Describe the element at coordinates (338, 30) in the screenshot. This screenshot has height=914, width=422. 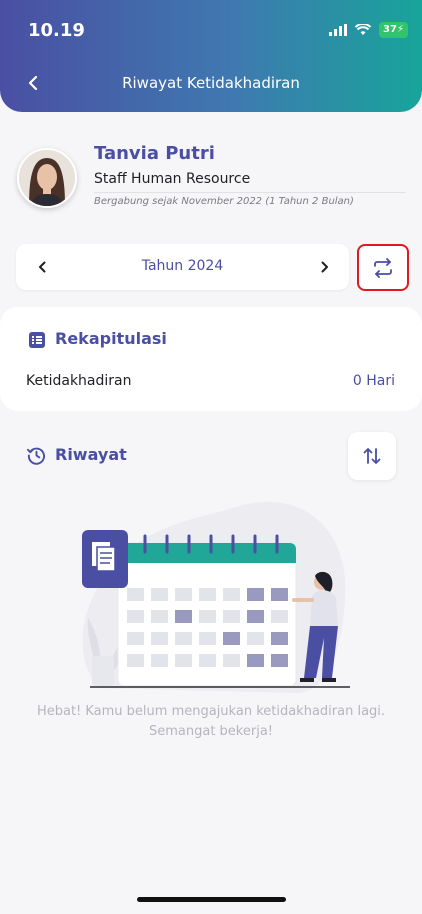
I see `signal-icon` at that location.